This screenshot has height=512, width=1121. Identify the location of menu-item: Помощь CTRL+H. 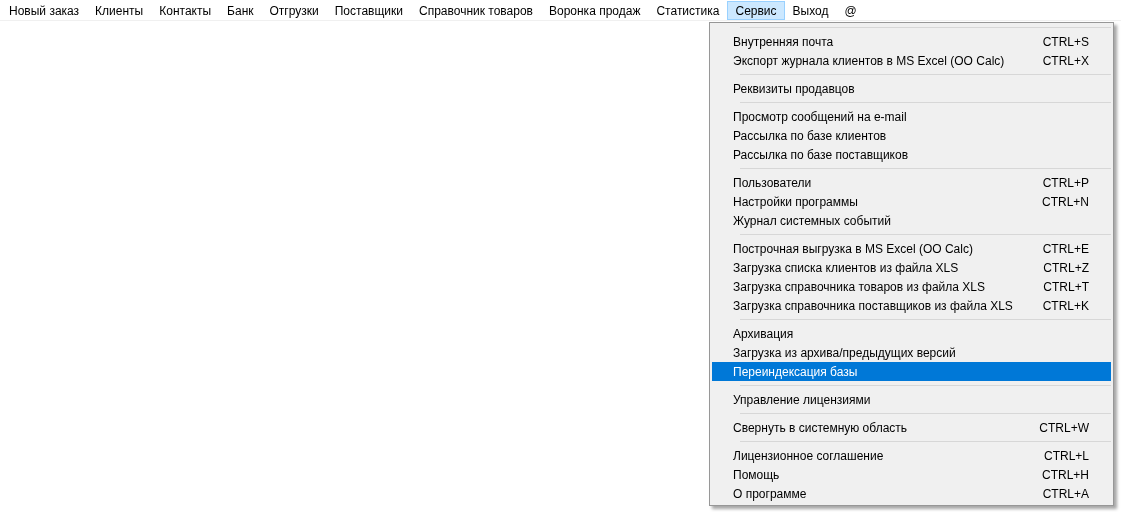
(911, 474).